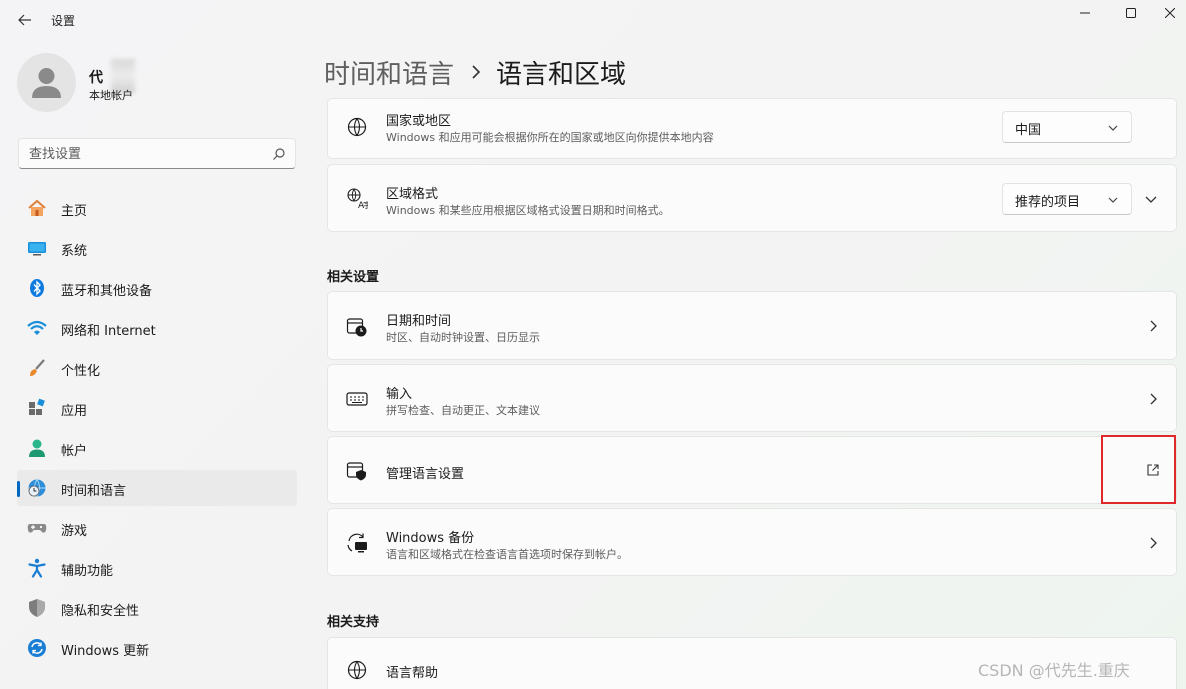  What do you see at coordinates (157, 408) in the screenshot?
I see `sidebar-item-apps: 应用` at bounding box center [157, 408].